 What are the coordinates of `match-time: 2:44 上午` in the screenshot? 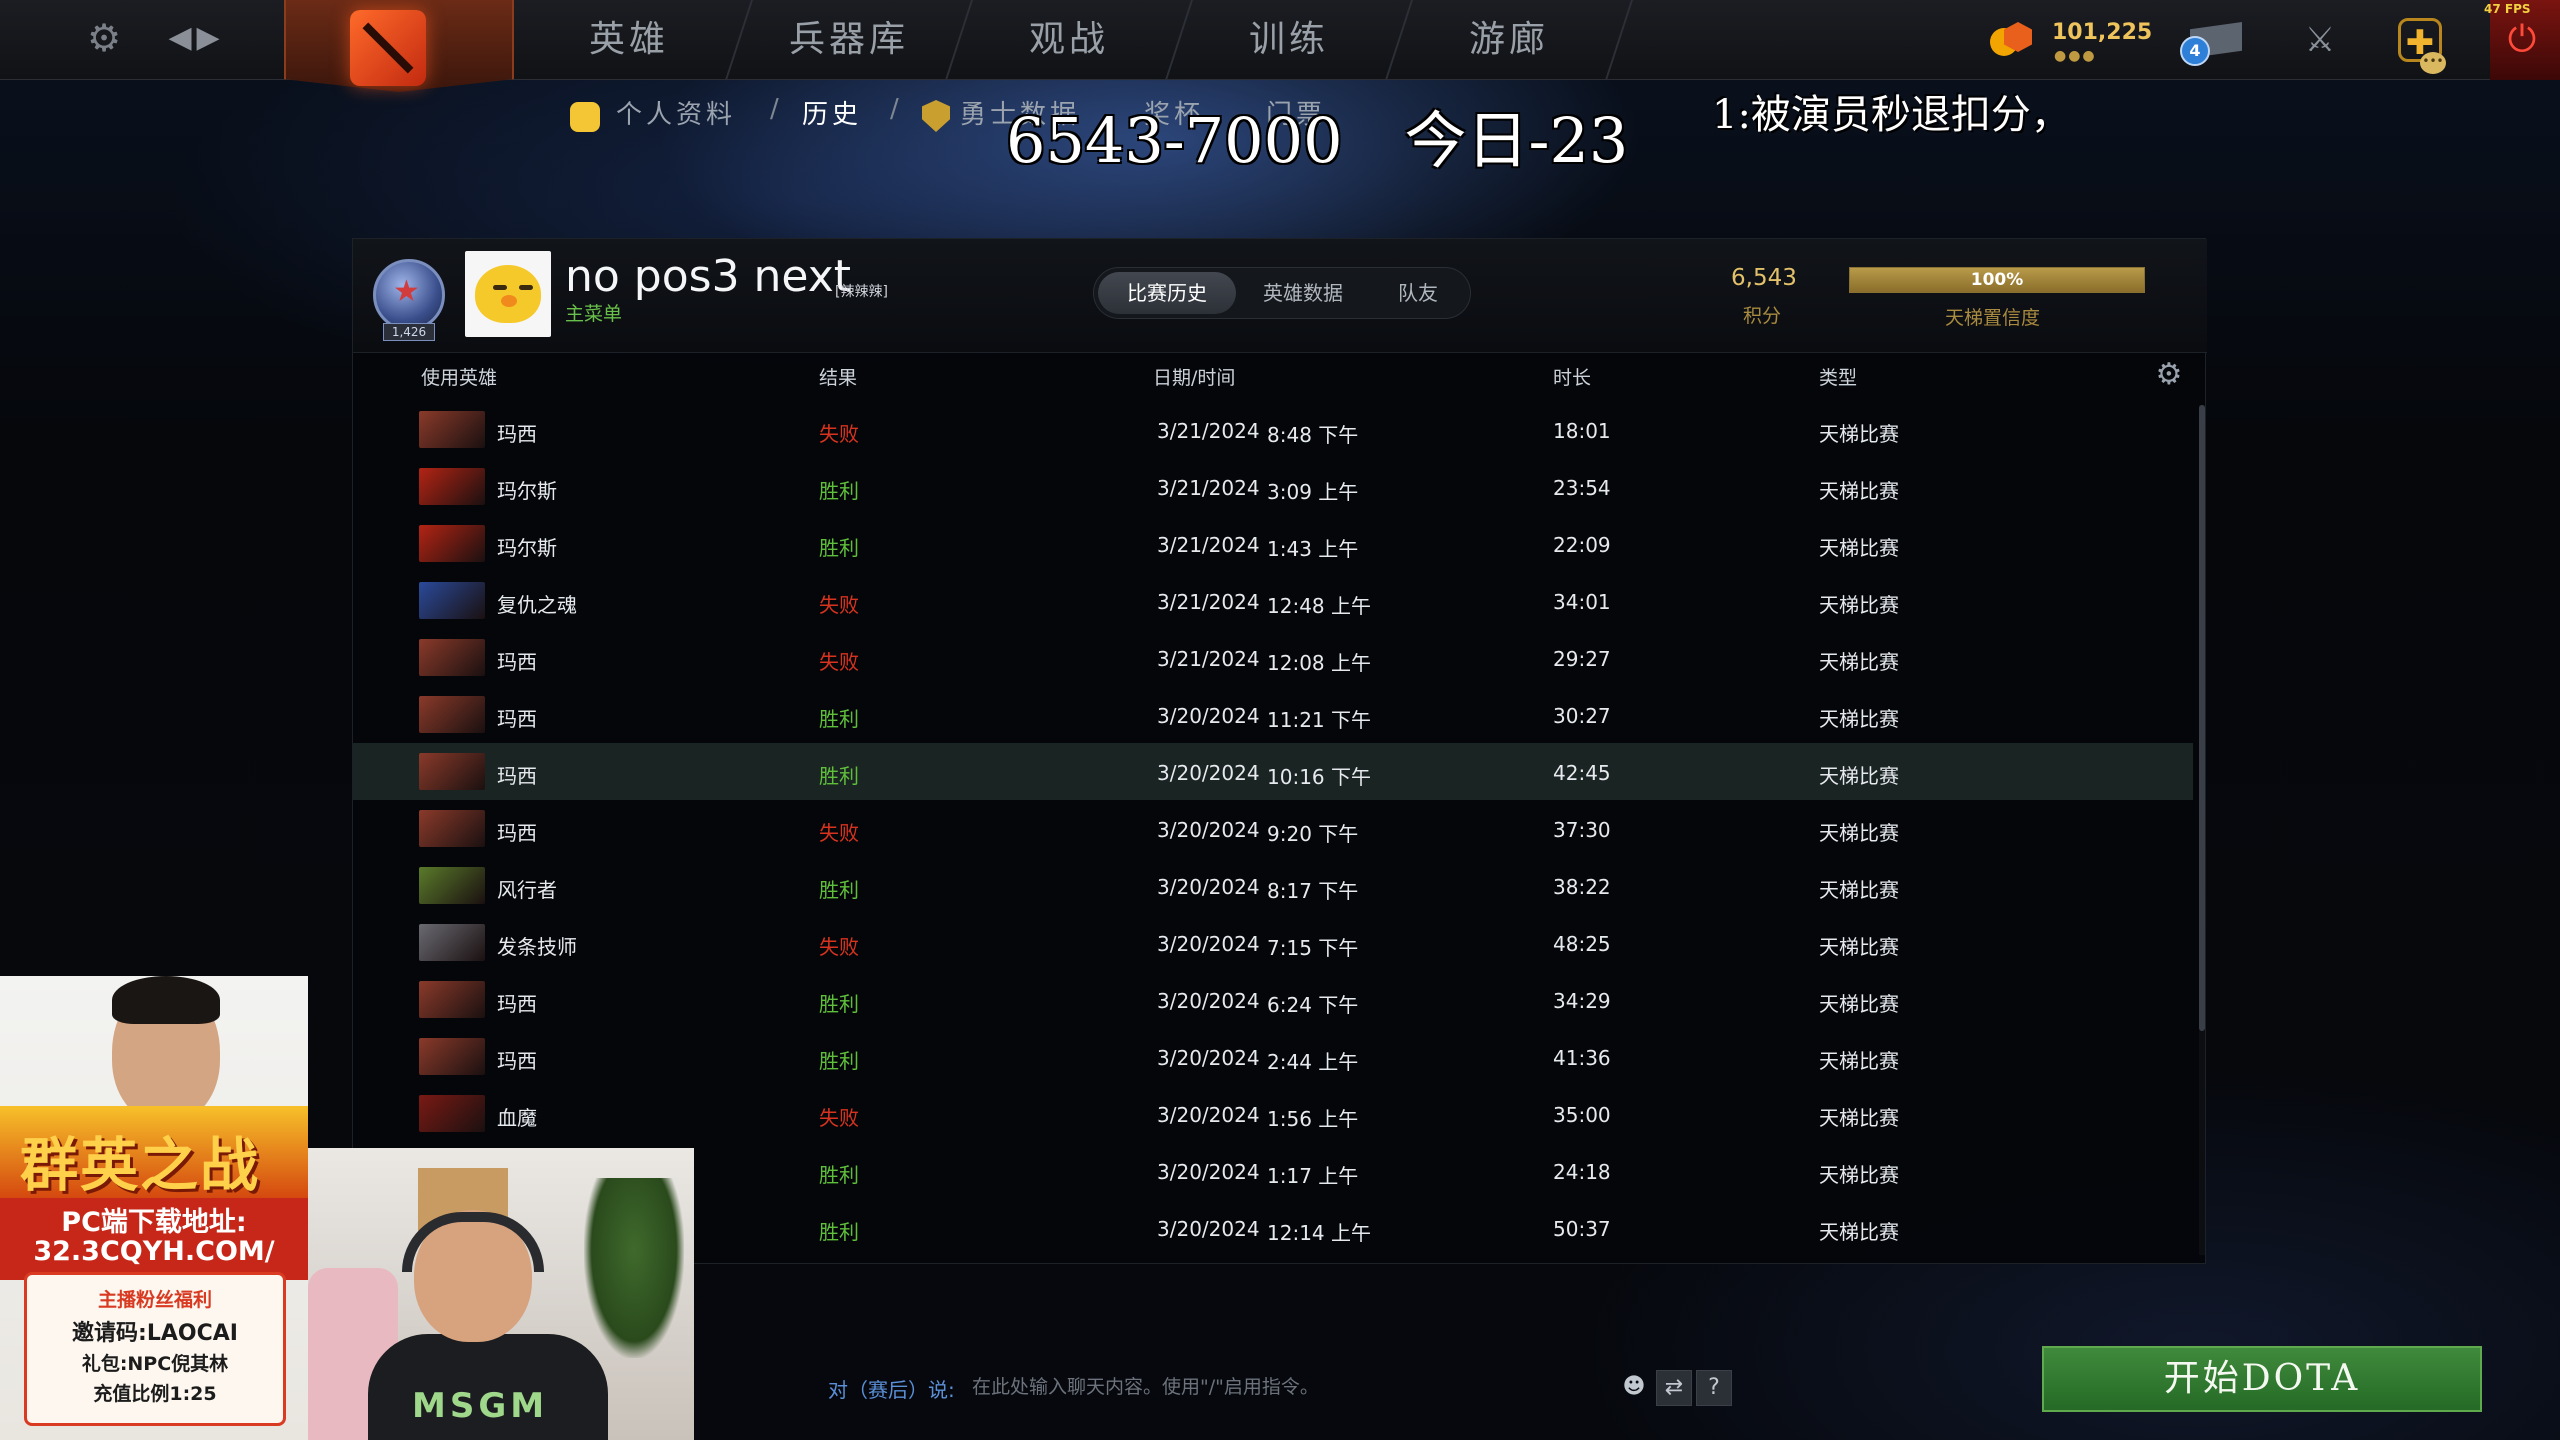 It's located at (1313, 1062).